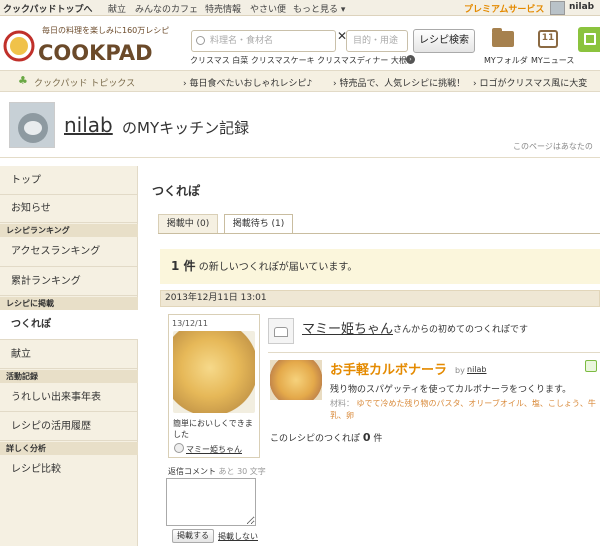 The height and width of the screenshot is (546, 600). I want to click on sidebar-item-history: レシピの活用履歴, so click(69, 426).